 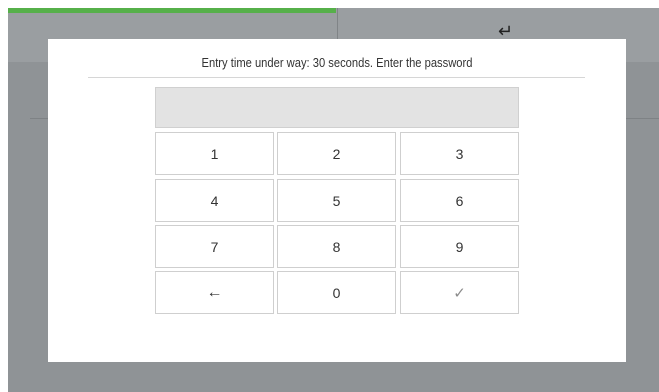 I want to click on key-2: 2, so click(x=336, y=153).